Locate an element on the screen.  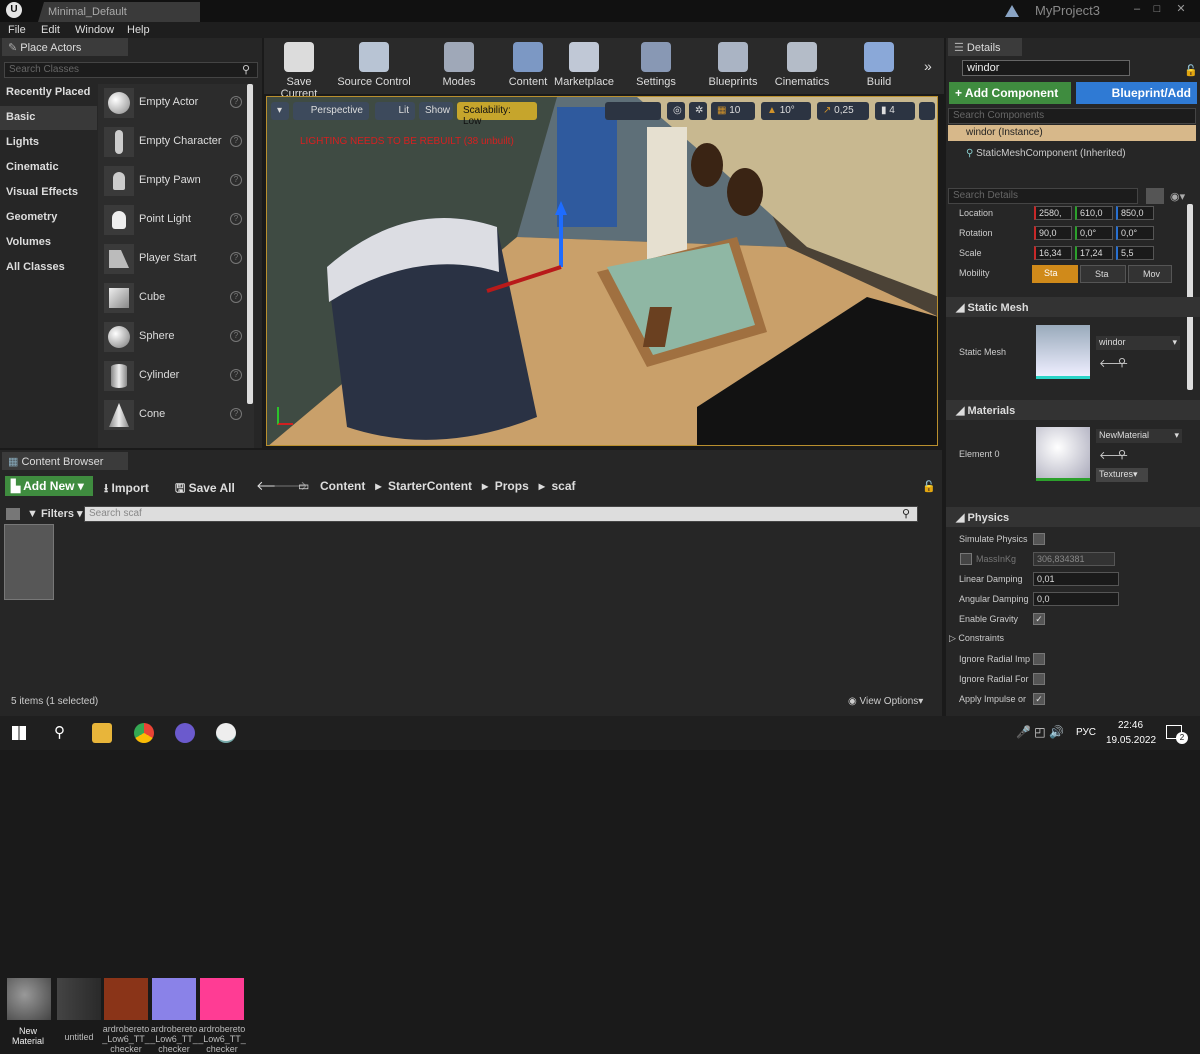
scalability-button: Scalability: Low is located at coordinates (497, 114).